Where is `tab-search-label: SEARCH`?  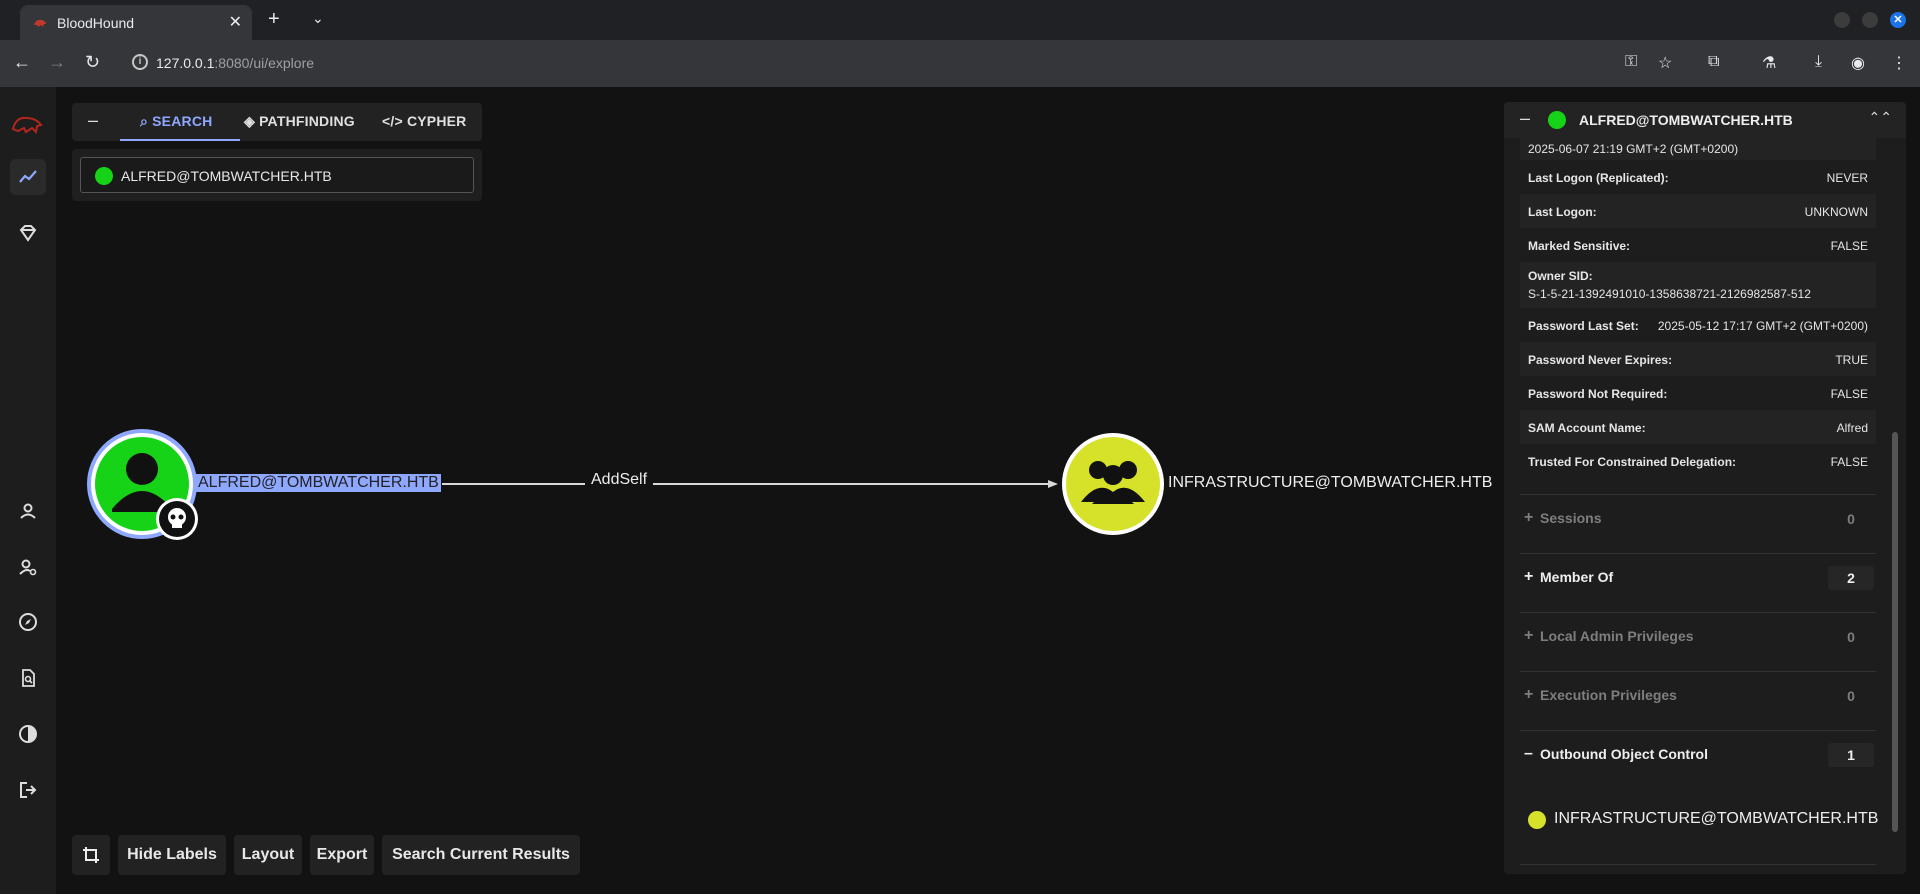
tab-search-label: SEARCH is located at coordinates (182, 121).